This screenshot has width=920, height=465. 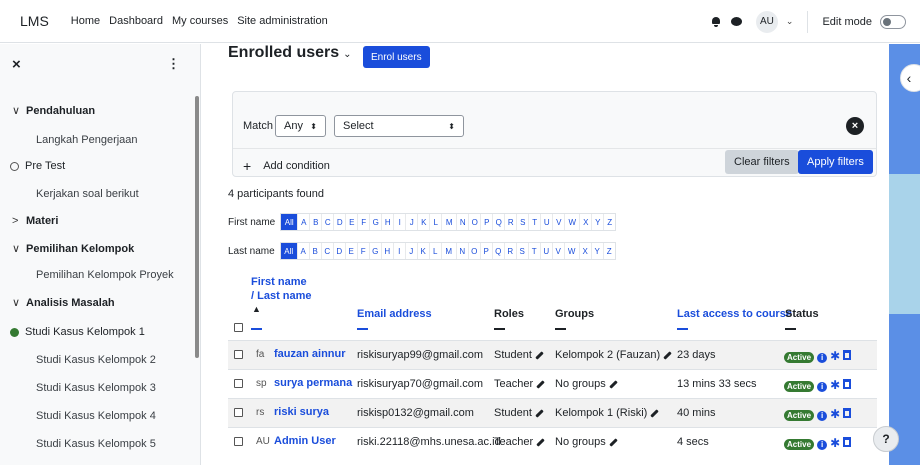 What do you see at coordinates (109, 111) in the screenshot?
I see `section-pendahuluan: ∨ Pendahuluan` at bounding box center [109, 111].